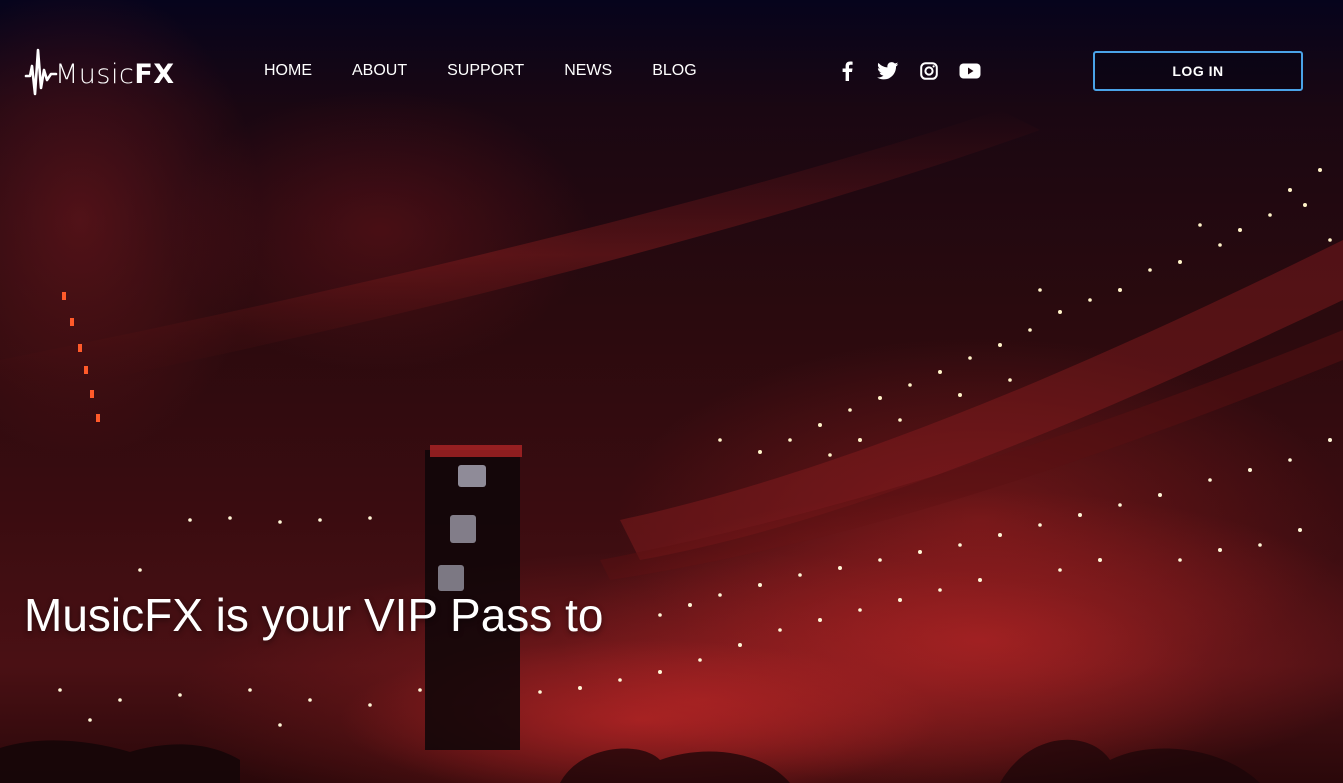  What do you see at coordinates (847, 71) in the screenshot?
I see `facebook-icon` at bounding box center [847, 71].